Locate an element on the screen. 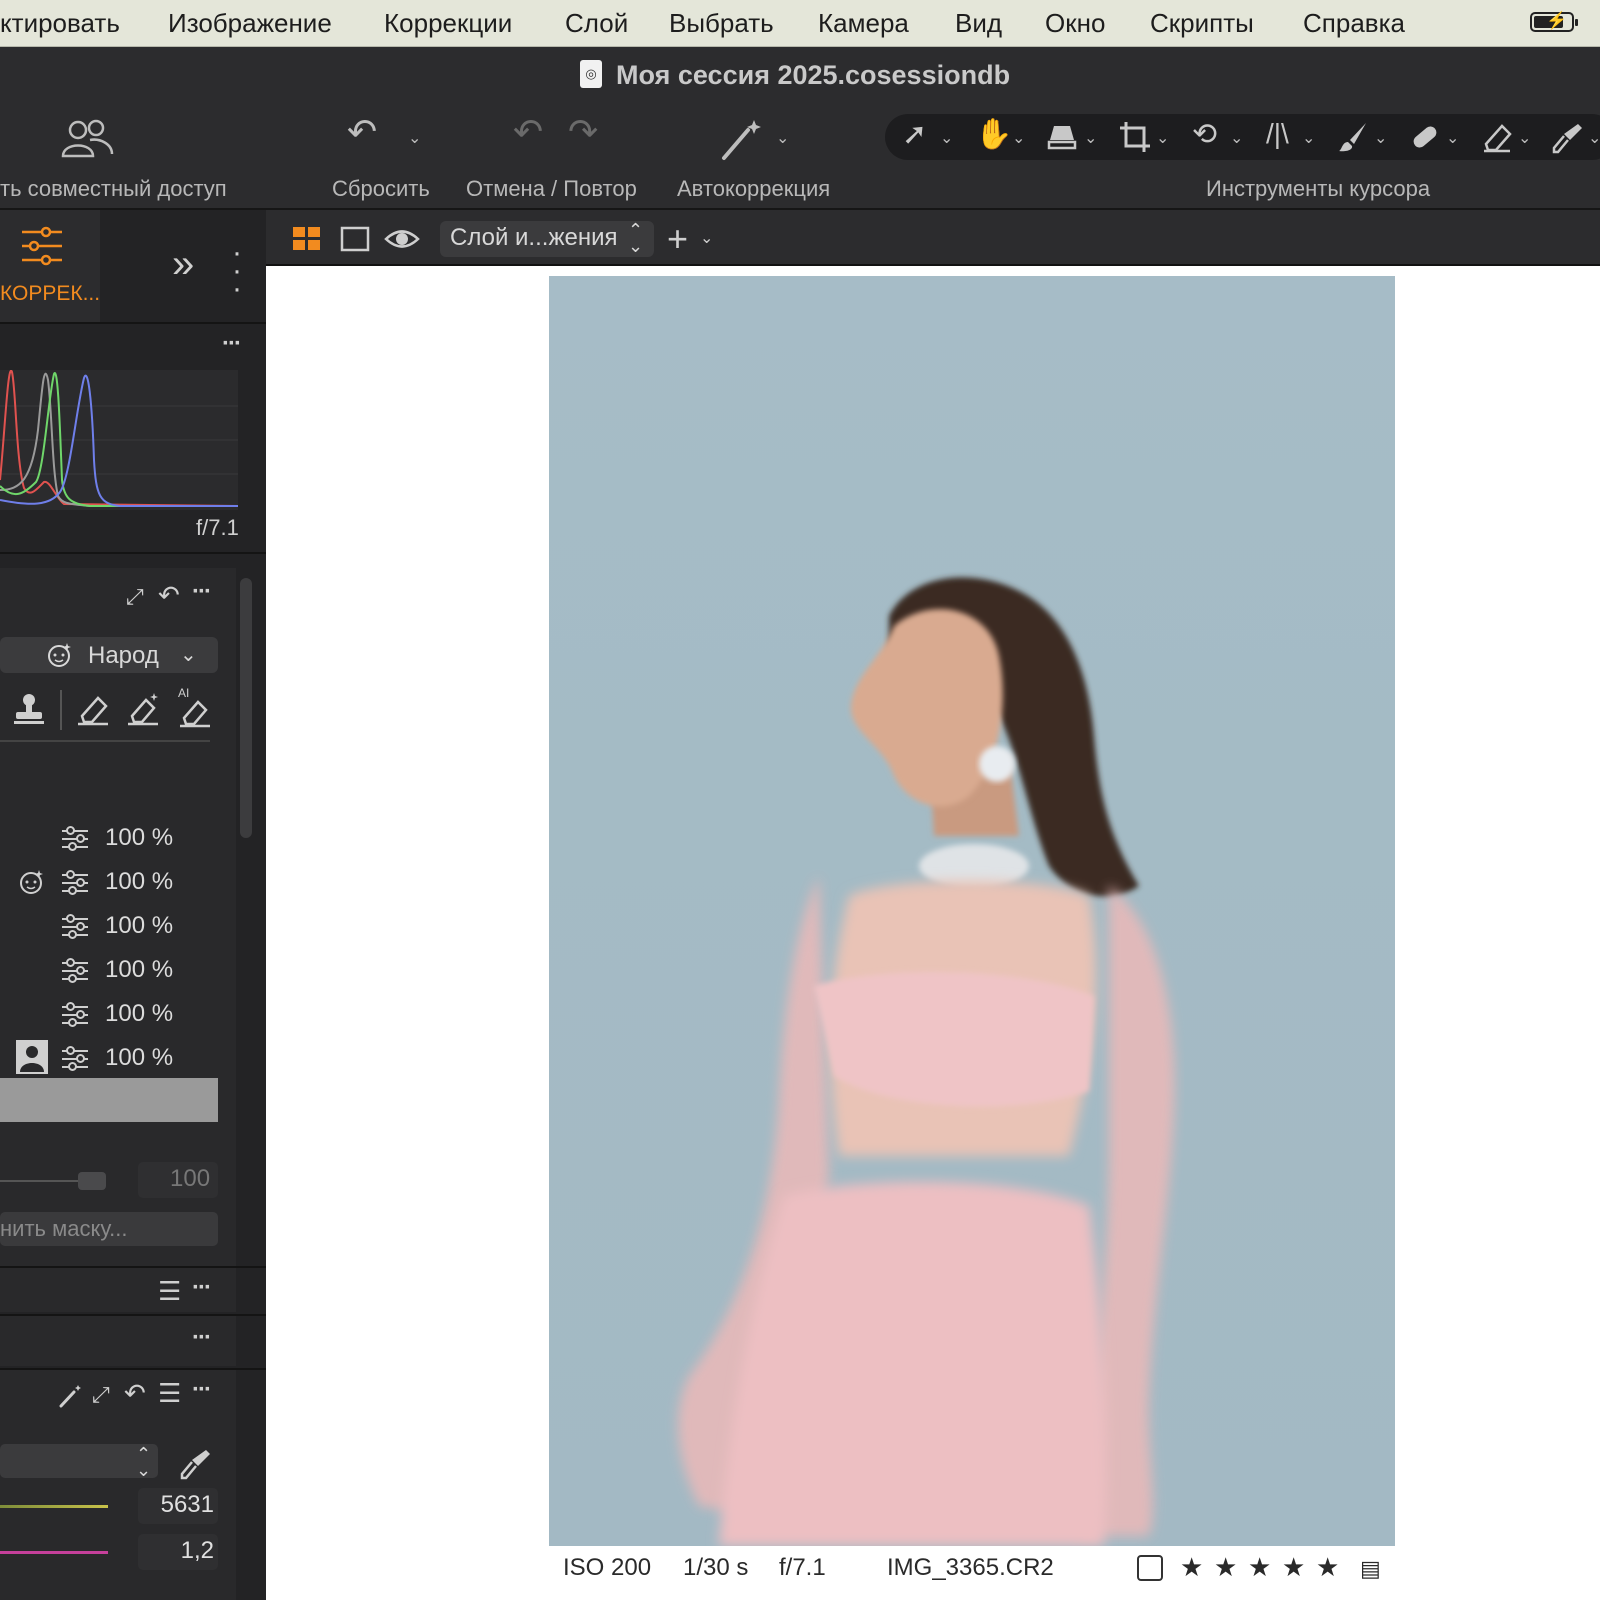 This screenshot has width=1600, height=1600. reset-icon: ↶ is located at coordinates (362, 132).